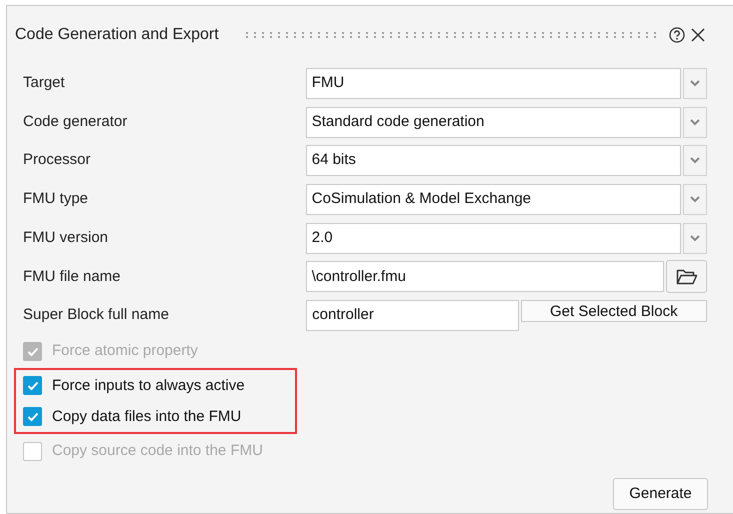  Describe the element at coordinates (485, 276) in the screenshot. I see `file-name-field: \controller.fmu` at that location.